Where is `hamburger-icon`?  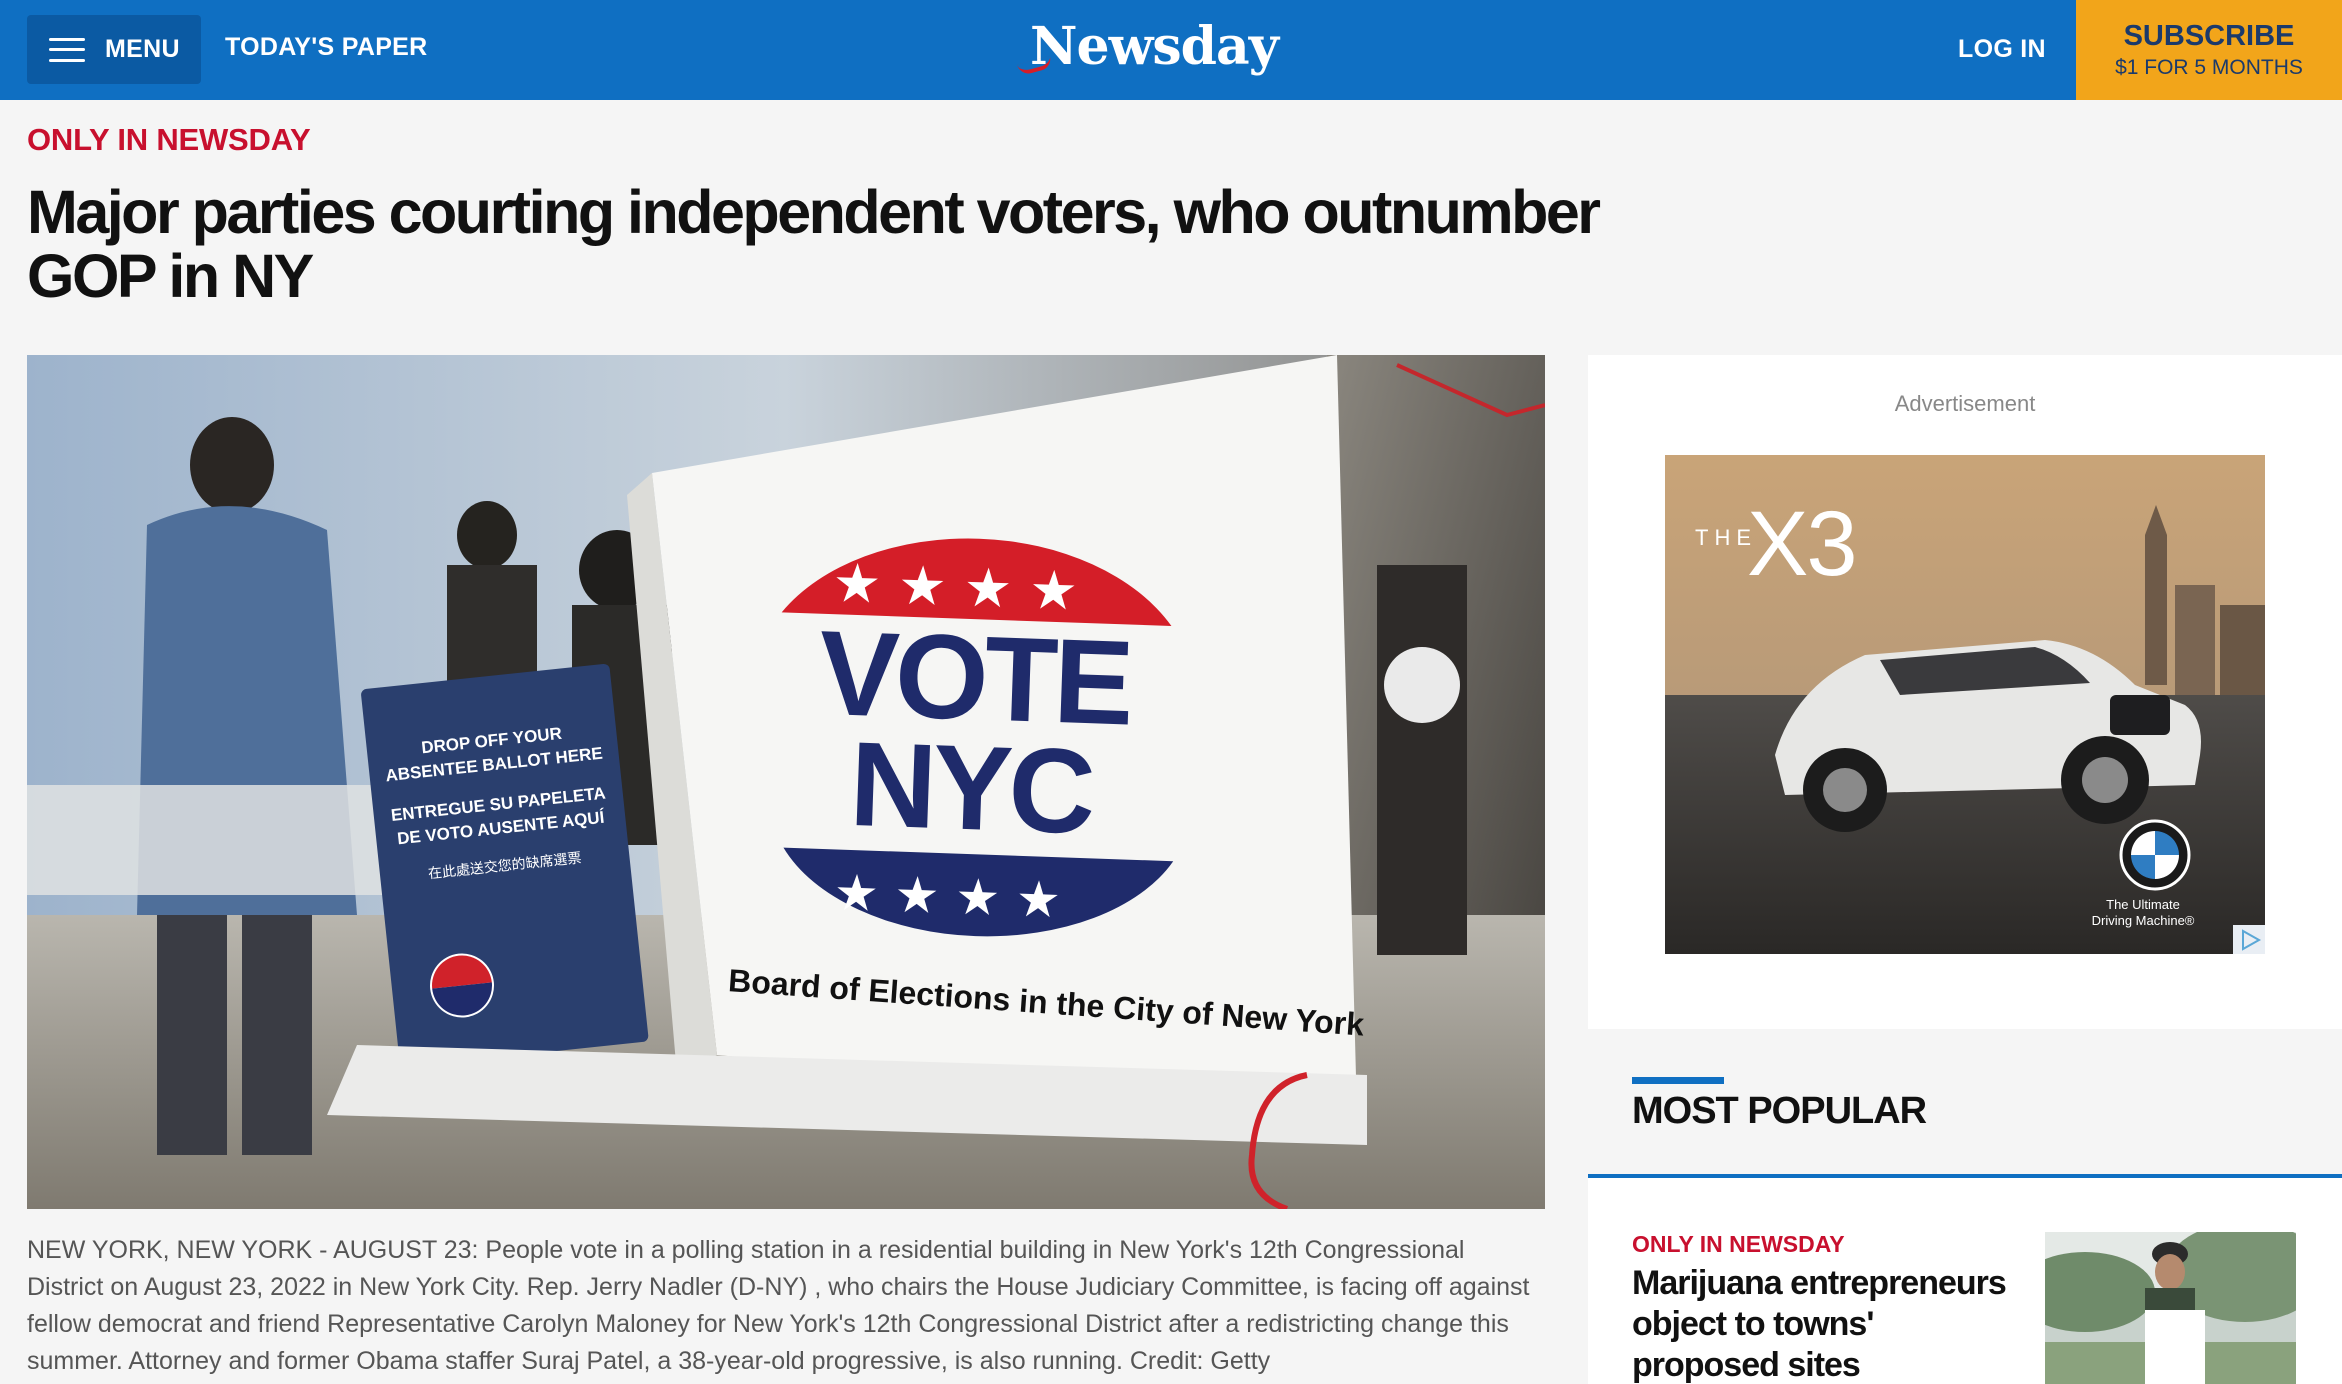 hamburger-icon is located at coordinates (67, 49).